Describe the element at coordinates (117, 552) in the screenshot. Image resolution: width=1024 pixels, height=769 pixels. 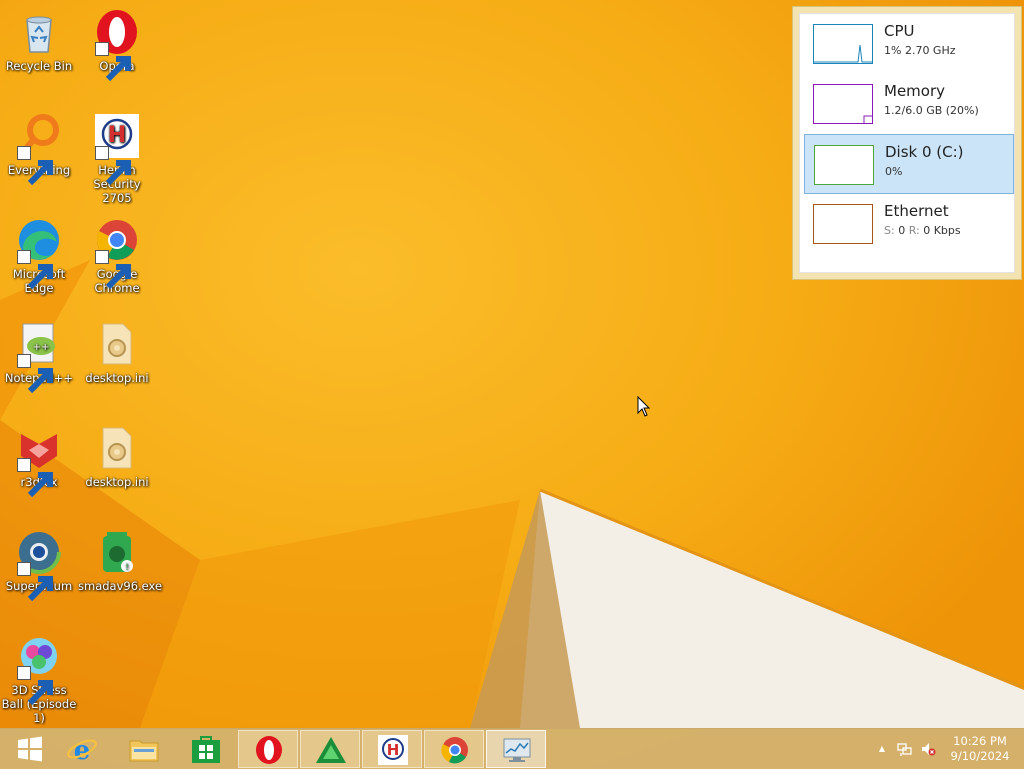
I see `smadav-icon: !` at that location.